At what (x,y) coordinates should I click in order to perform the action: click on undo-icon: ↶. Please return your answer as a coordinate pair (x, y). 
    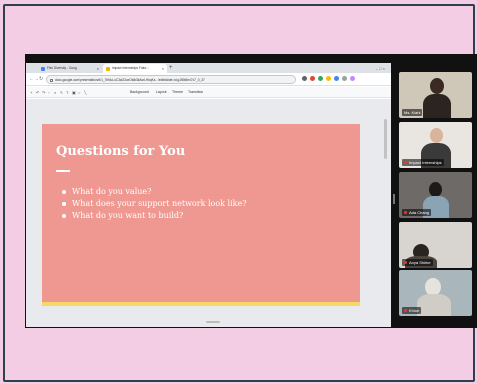
    Looking at the image, I should click on (37, 92).